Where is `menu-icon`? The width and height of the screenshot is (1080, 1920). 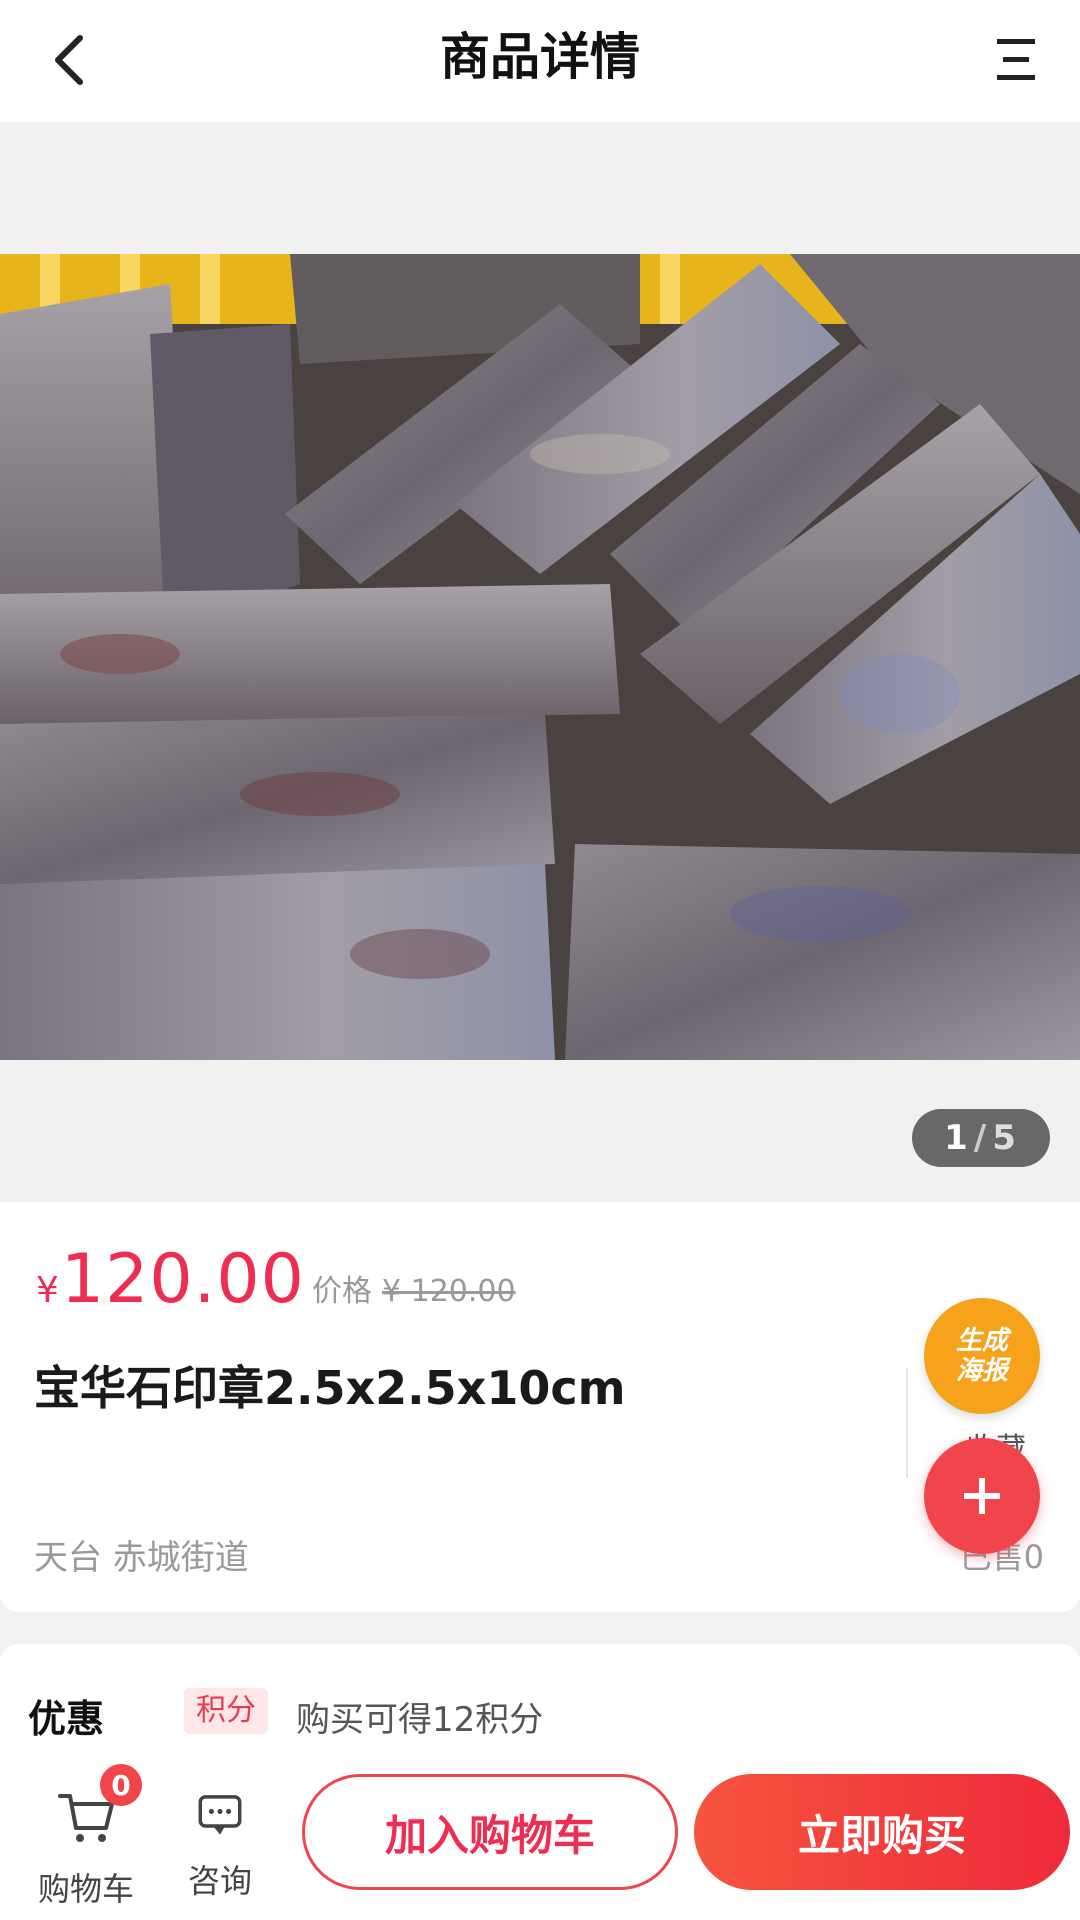 menu-icon is located at coordinates (1016, 59).